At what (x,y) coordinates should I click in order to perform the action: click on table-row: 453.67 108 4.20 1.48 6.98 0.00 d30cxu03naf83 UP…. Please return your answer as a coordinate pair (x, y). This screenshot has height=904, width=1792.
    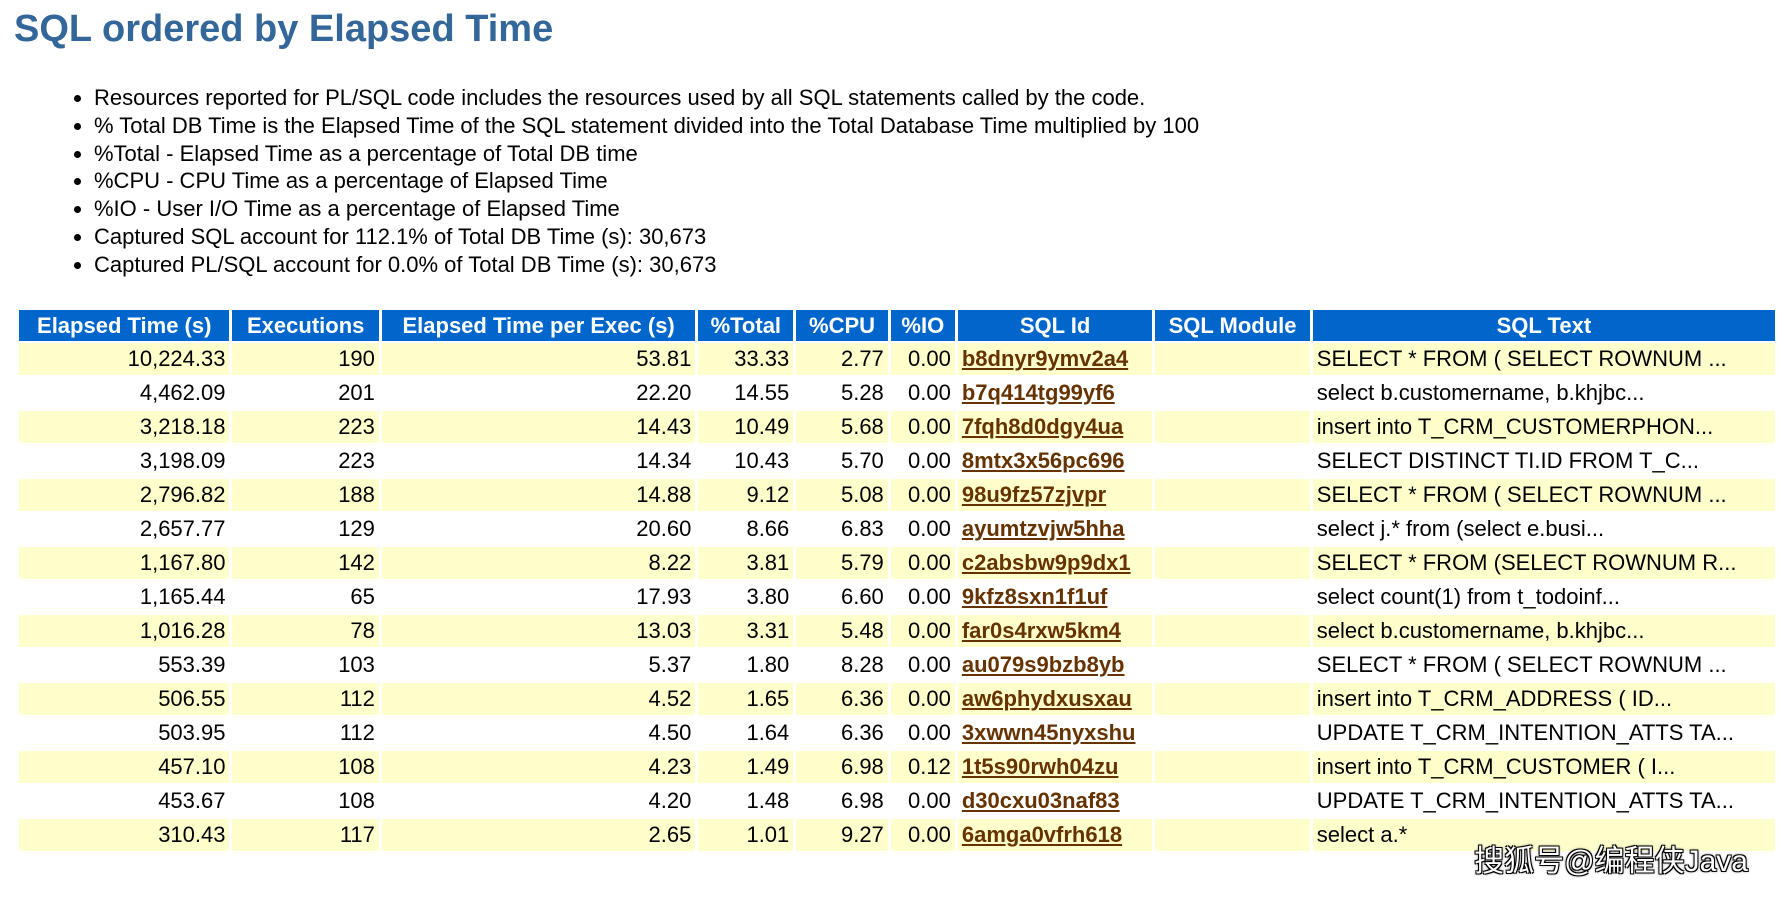
    Looking at the image, I should click on (897, 801).